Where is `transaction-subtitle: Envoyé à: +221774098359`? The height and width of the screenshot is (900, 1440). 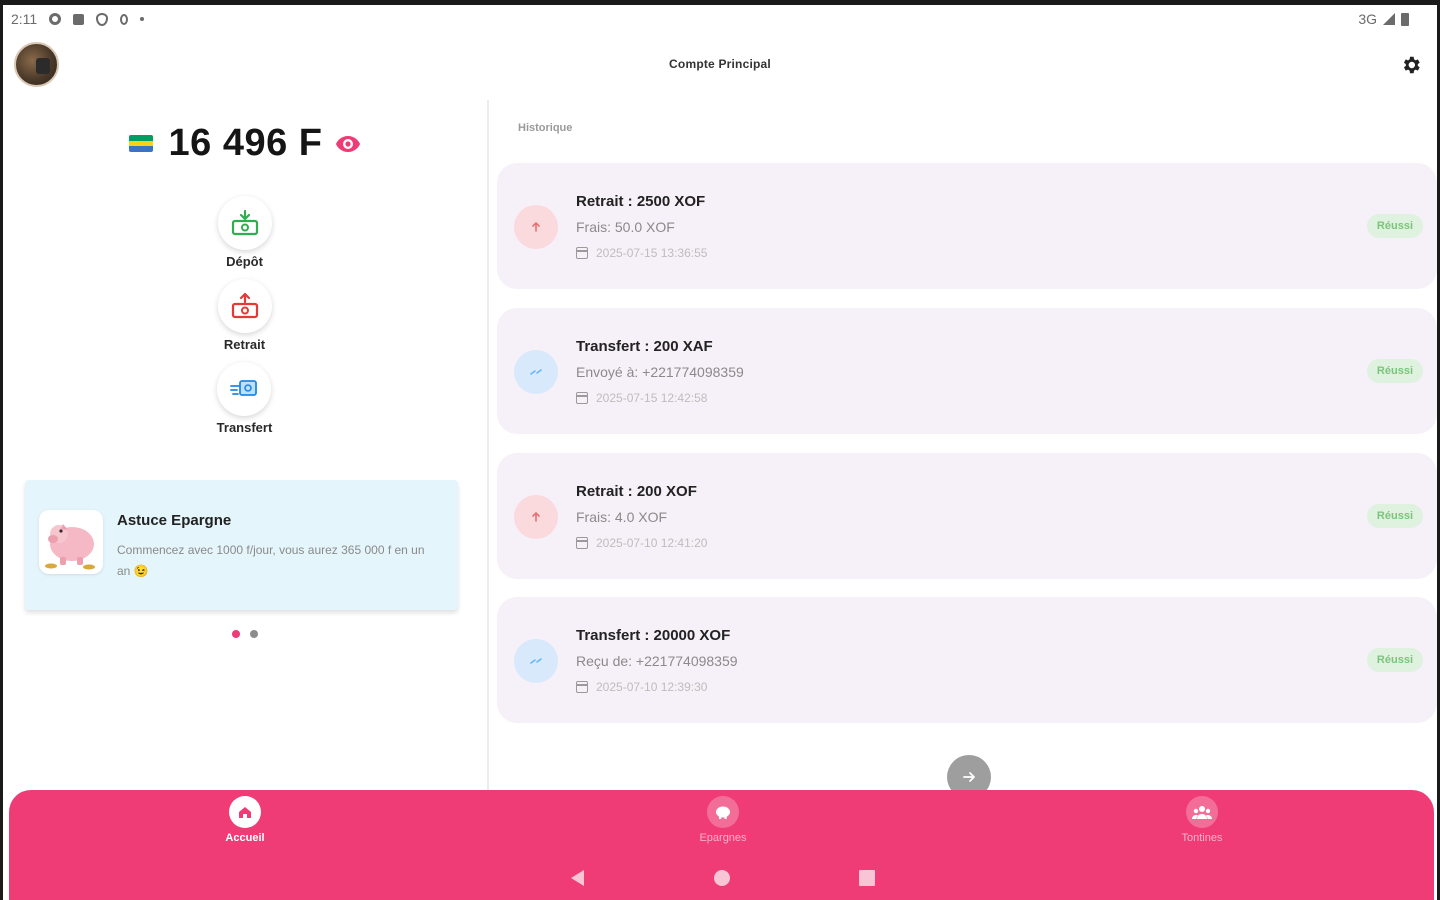
transaction-subtitle: Envoyé à: +221774098359 is located at coordinates (660, 372).